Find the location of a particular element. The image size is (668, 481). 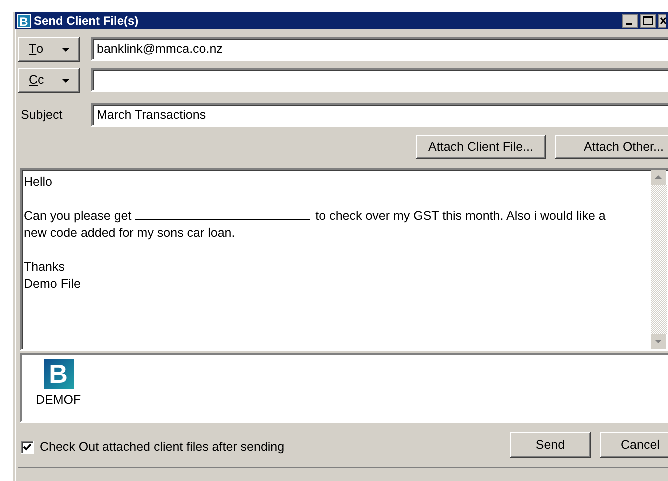

cc-dropdown-button: Cc is located at coordinates (49, 80).